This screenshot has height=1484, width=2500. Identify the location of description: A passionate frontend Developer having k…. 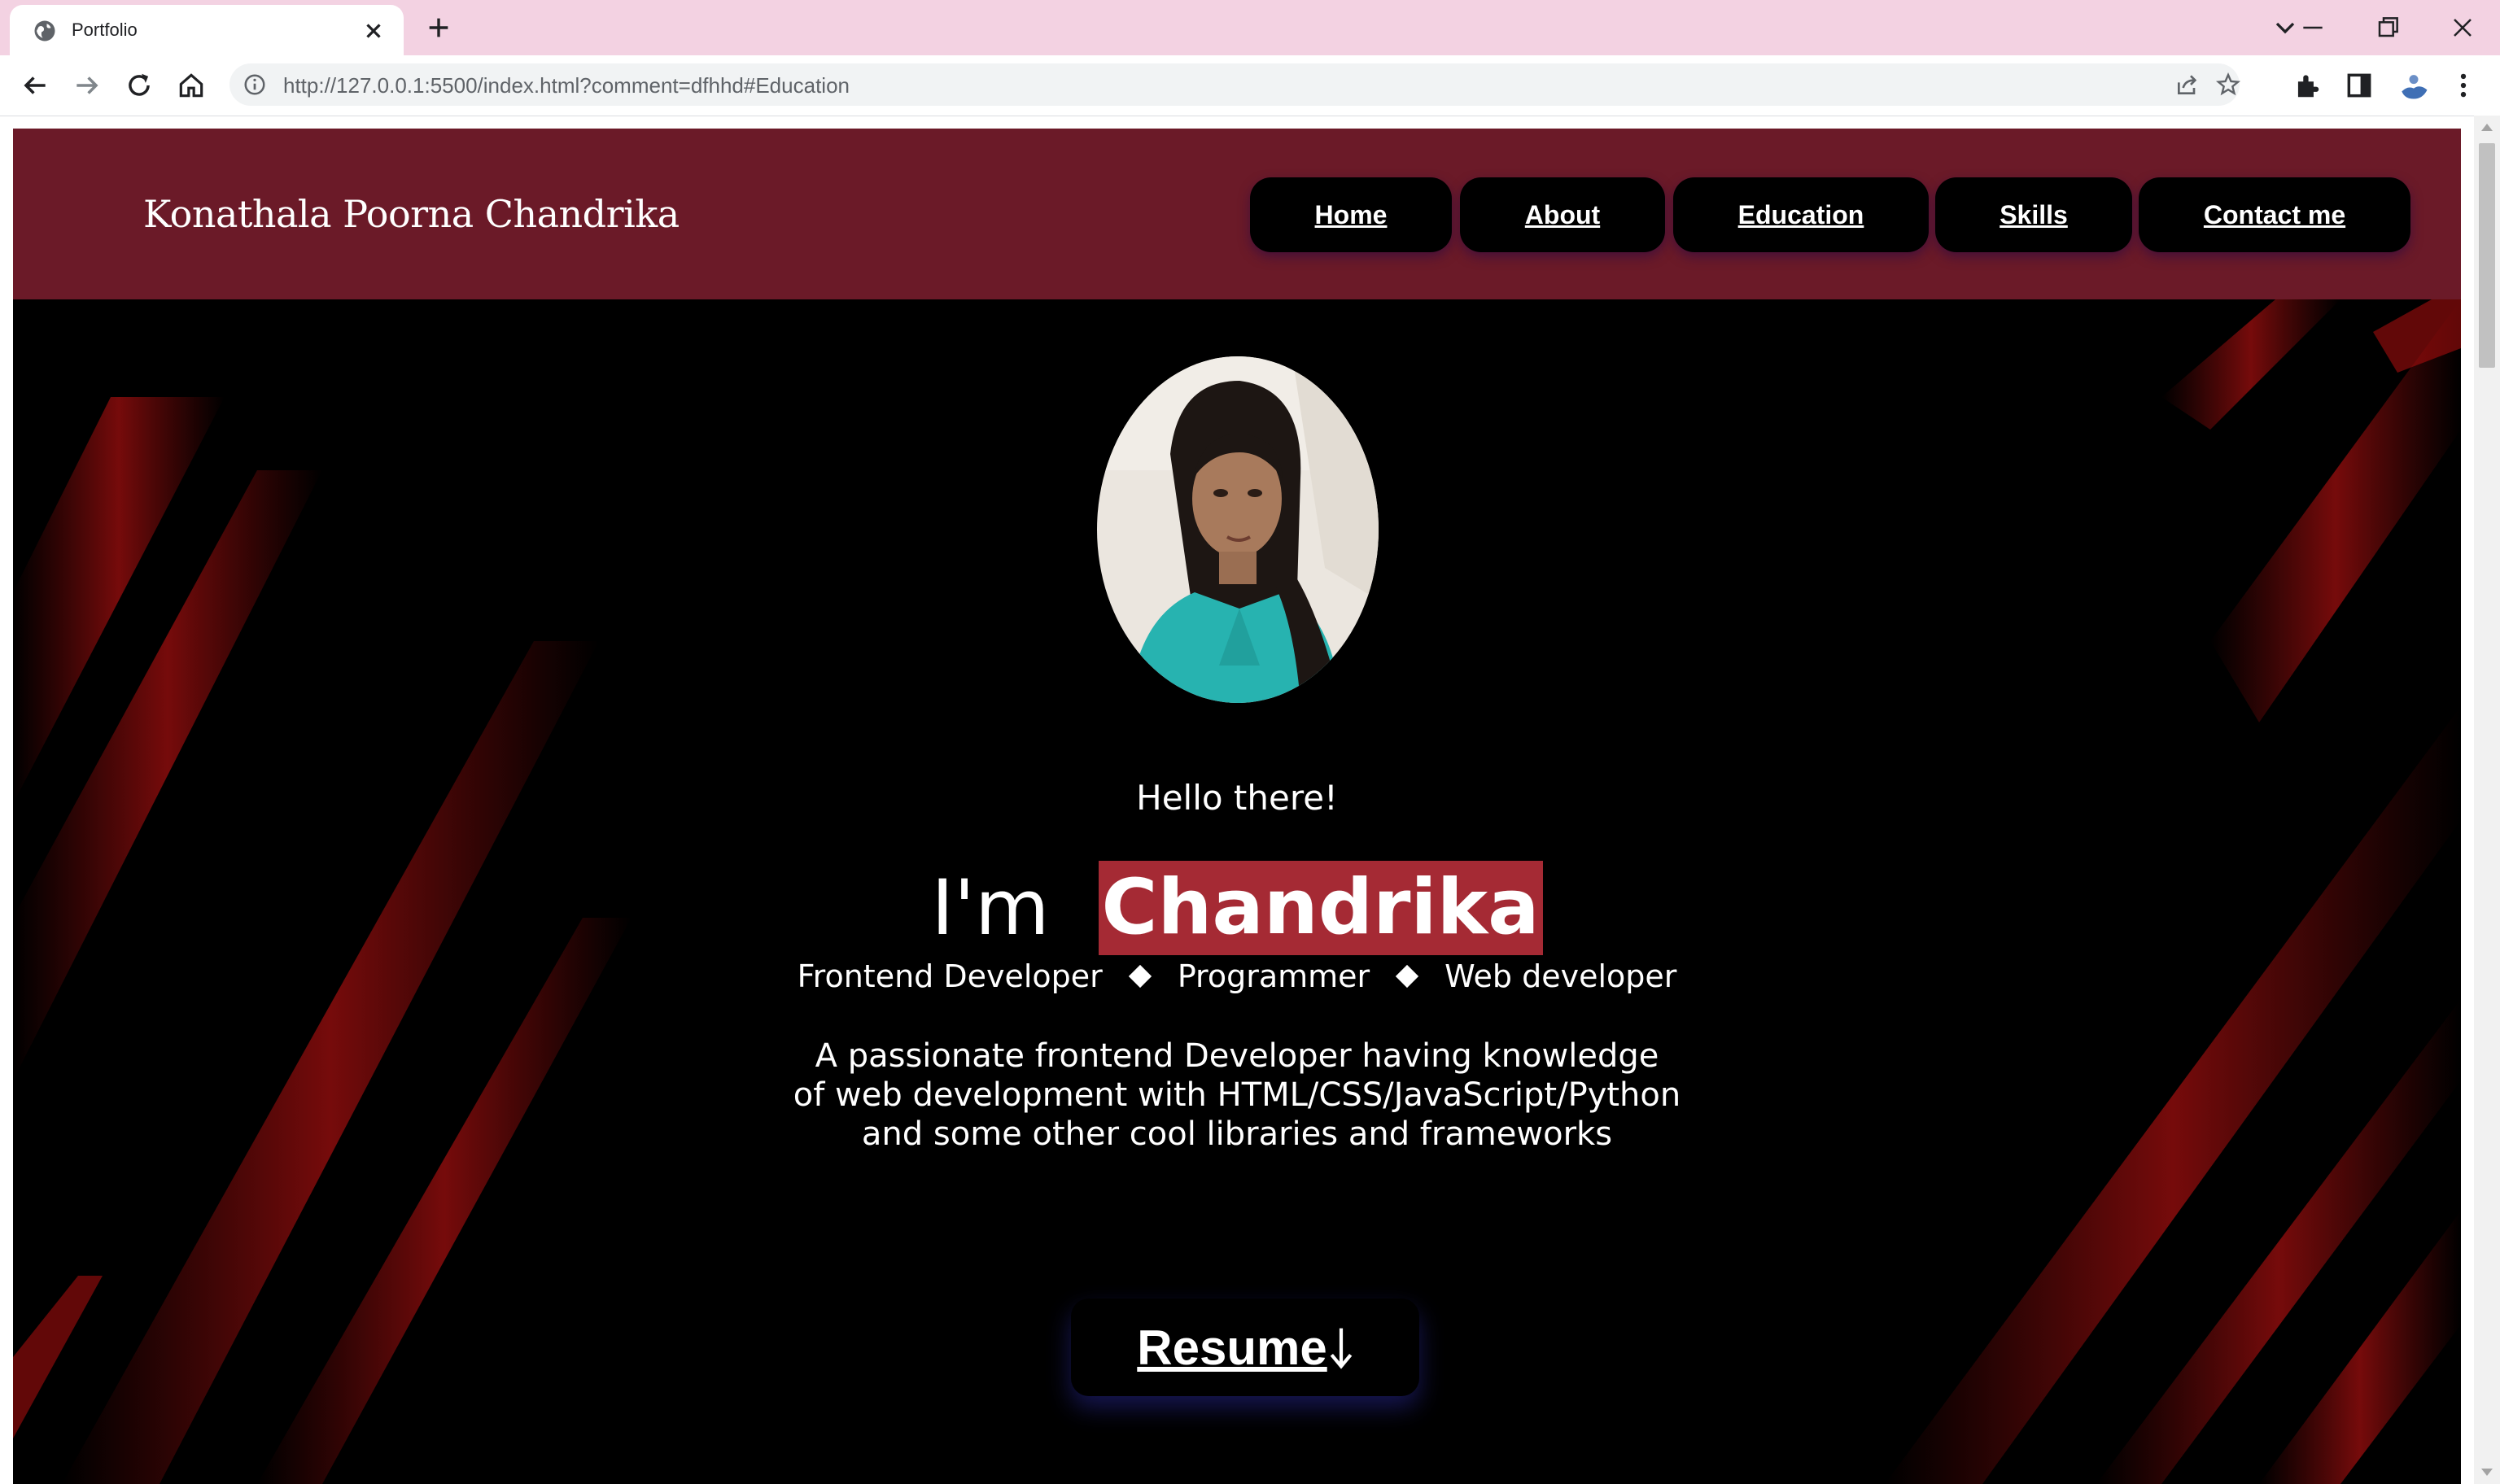
(1237, 1096).